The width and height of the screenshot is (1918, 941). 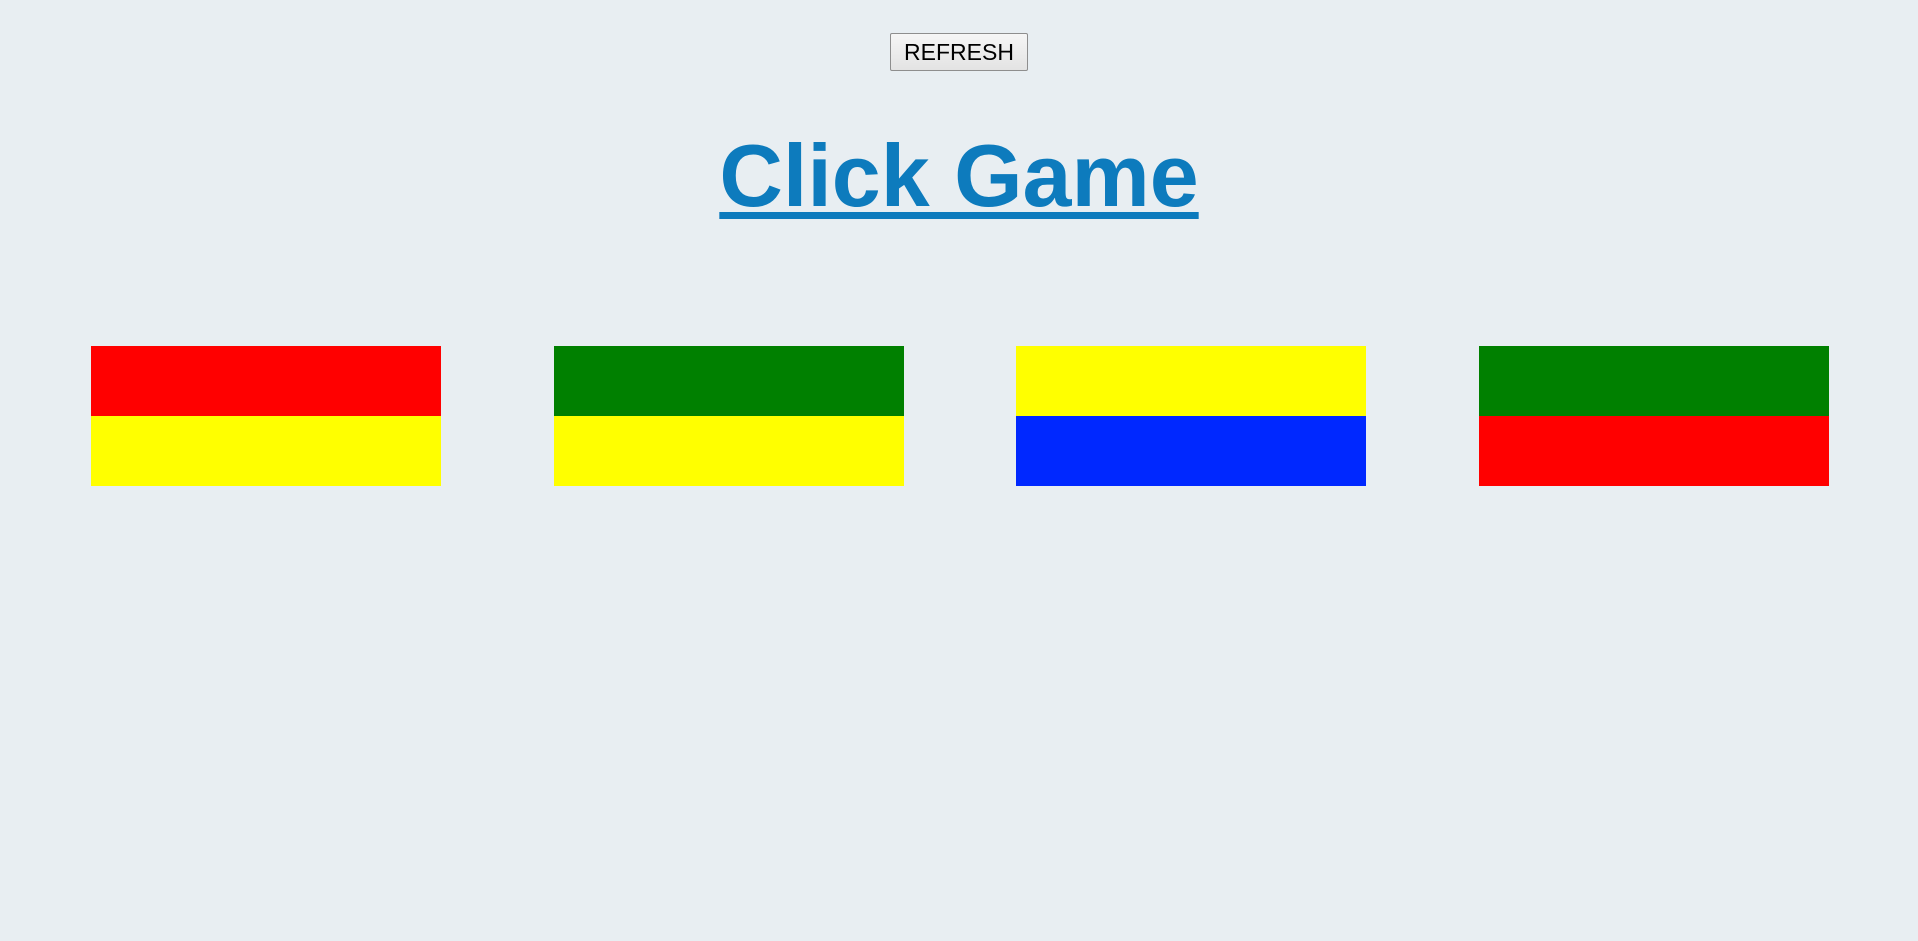 I want to click on tile-1-bottom-band, so click(x=266, y=451).